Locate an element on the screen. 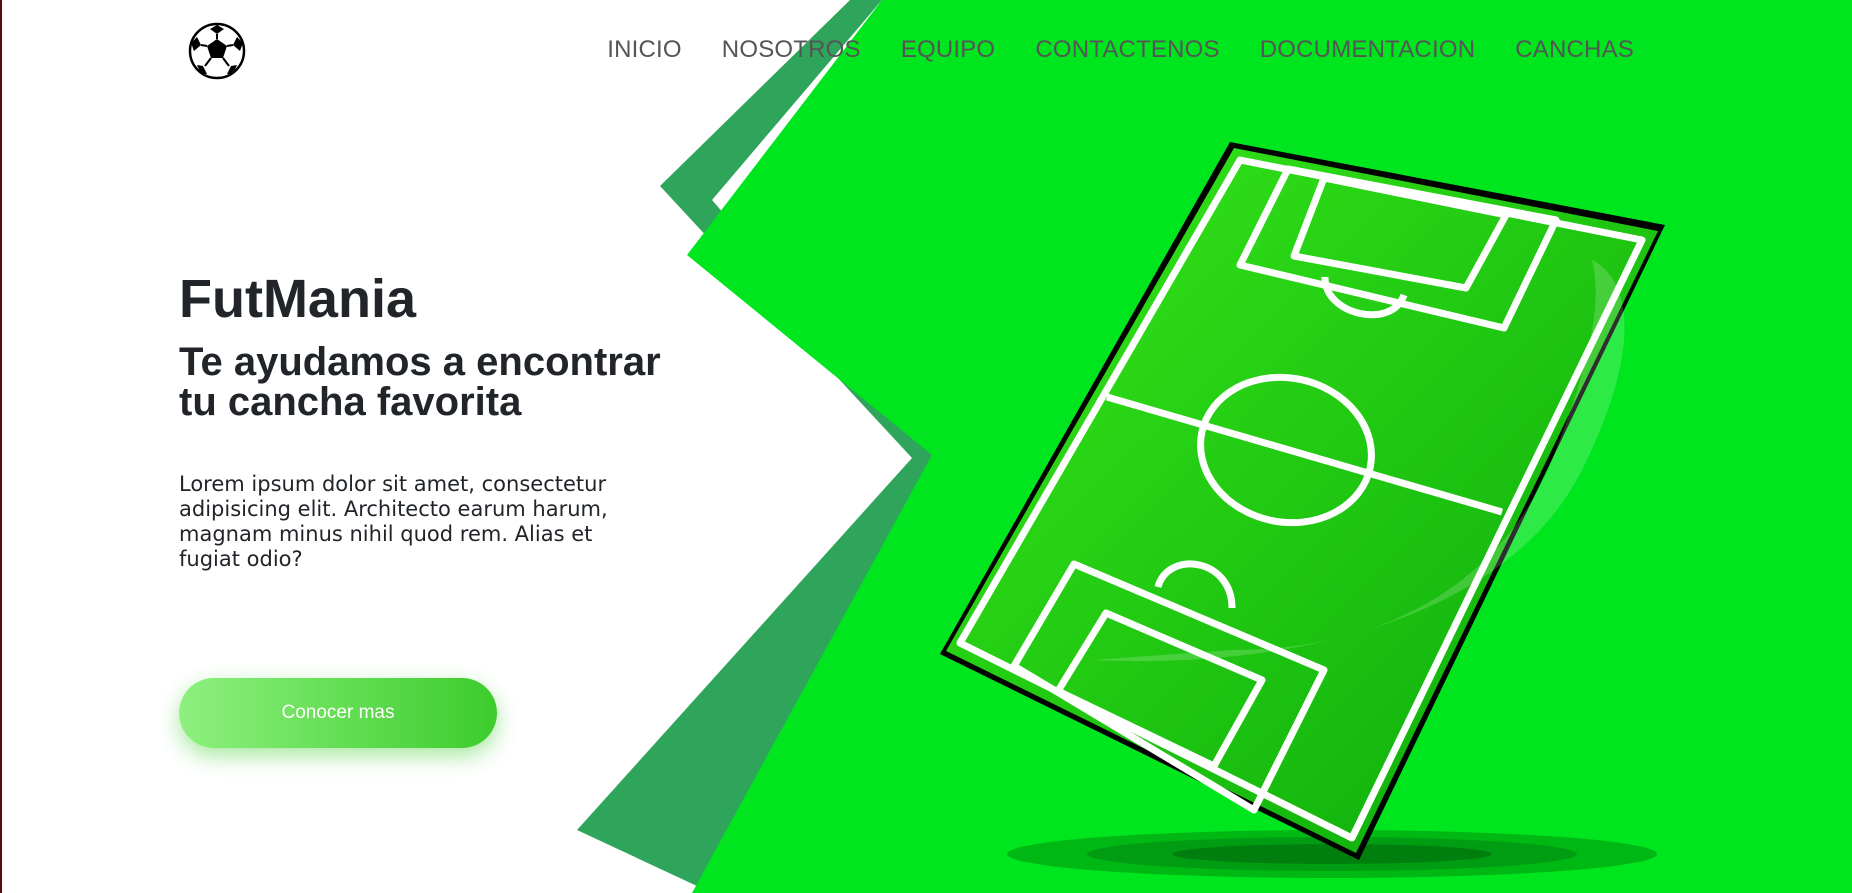 Image resolution: width=1852 pixels, height=893 pixels. nav-link-inicio: INICIO is located at coordinates (644, 50).